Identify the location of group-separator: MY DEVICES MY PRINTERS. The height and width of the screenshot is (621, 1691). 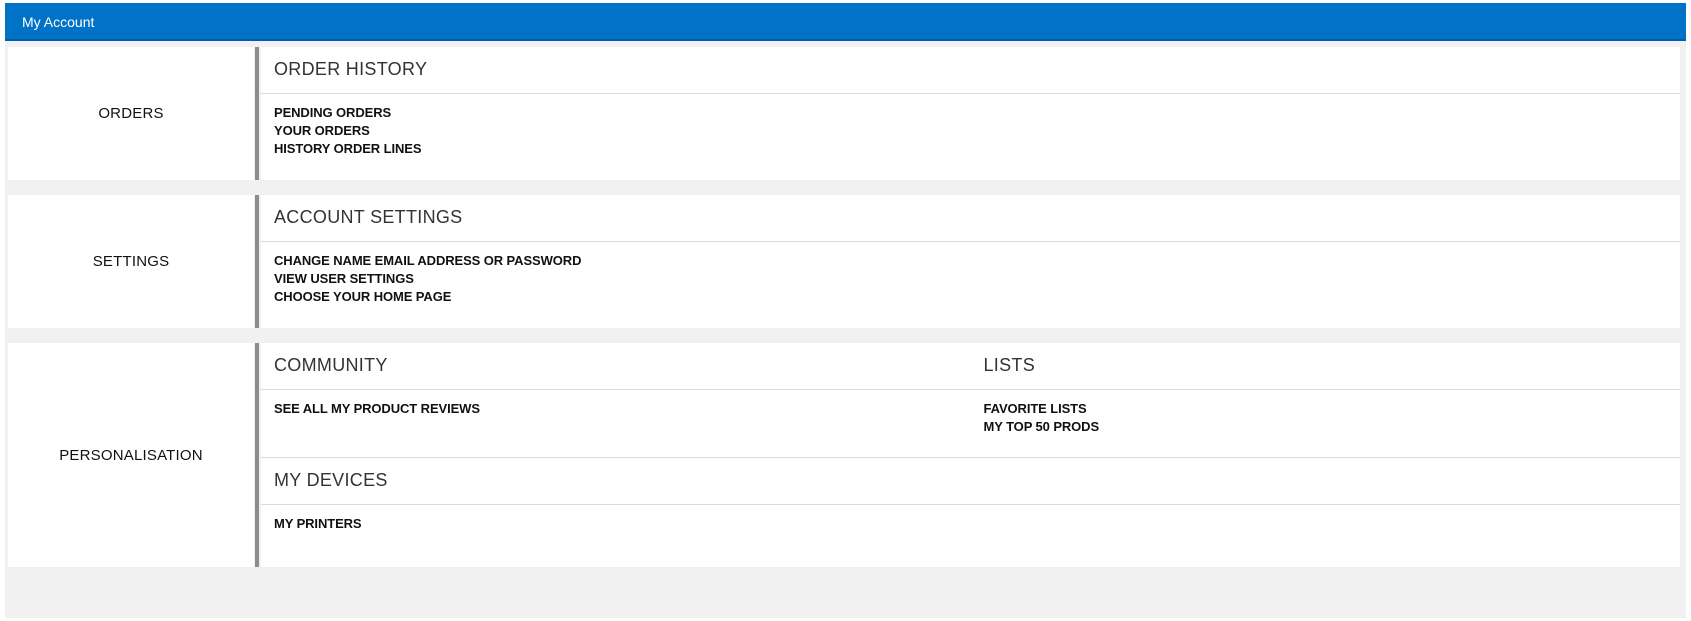
(970, 495).